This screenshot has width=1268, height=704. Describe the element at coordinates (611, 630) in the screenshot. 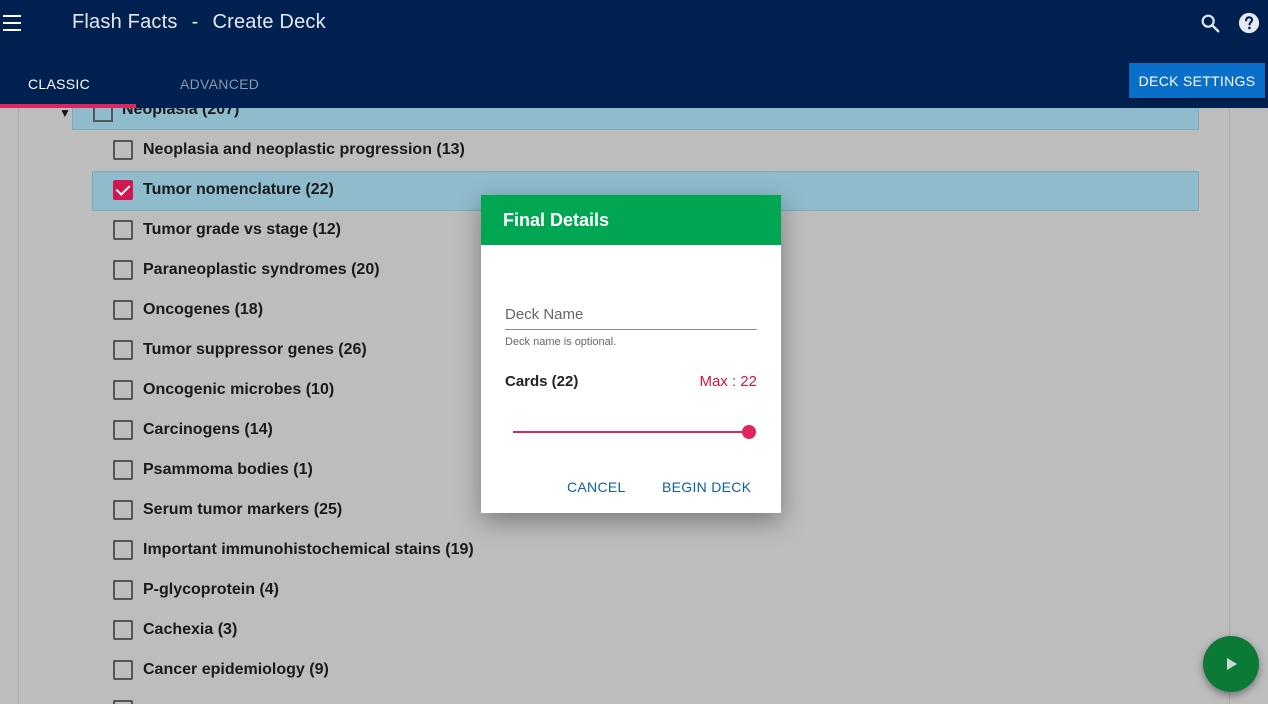

I see `list-item: Cachexia (3)` at that location.